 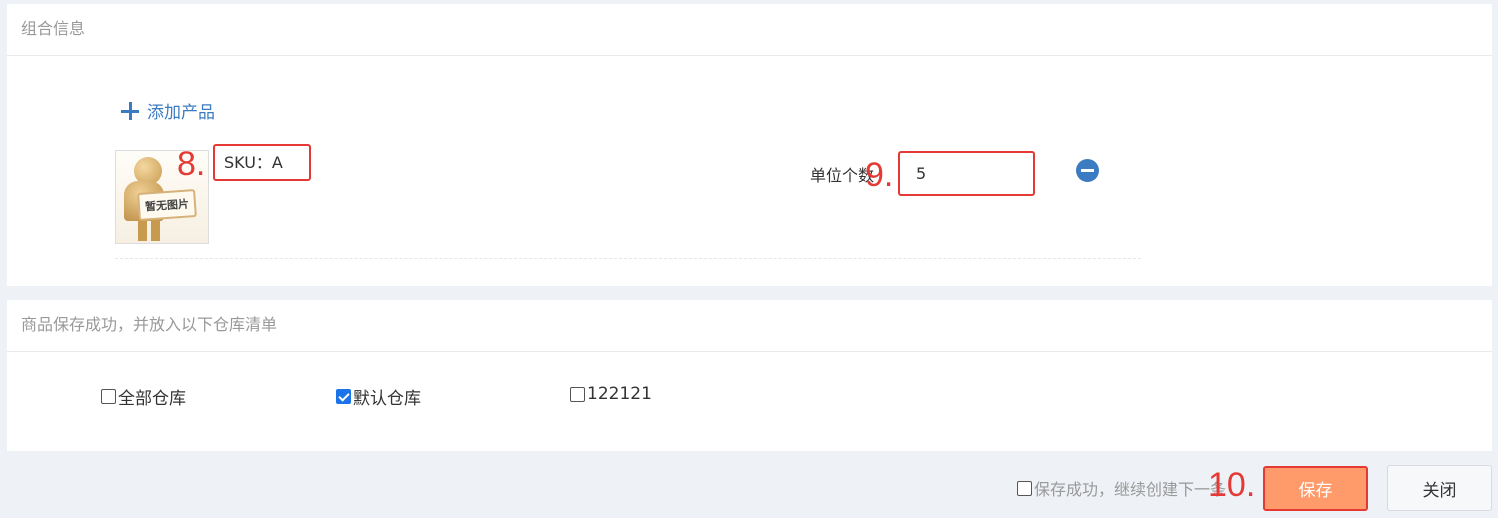 I want to click on annotation-10: 10., so click(x=1232, y=485).